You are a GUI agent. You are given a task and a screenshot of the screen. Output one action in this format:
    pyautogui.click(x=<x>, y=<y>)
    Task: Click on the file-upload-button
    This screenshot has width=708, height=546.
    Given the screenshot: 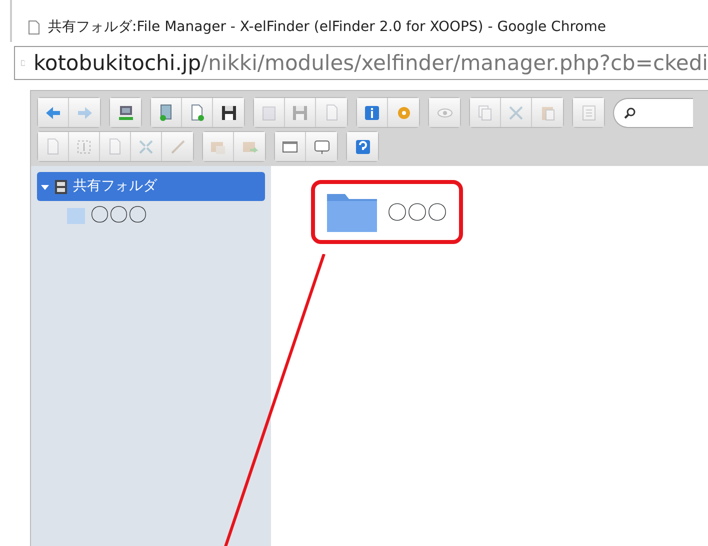 What is the action you would take?
    pyautogui.click(x=166, y=112)
    